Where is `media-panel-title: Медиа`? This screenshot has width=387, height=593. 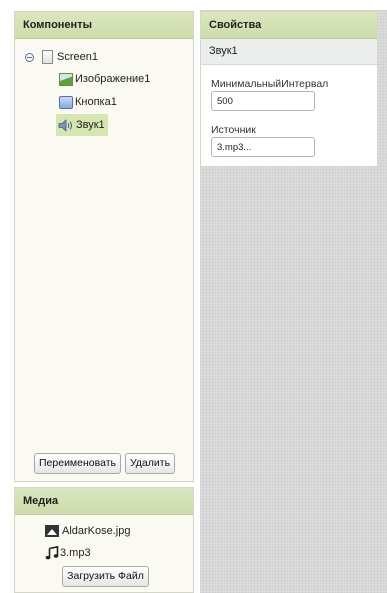 media-panel-title: Медиа is located at coordinates (104, 501).